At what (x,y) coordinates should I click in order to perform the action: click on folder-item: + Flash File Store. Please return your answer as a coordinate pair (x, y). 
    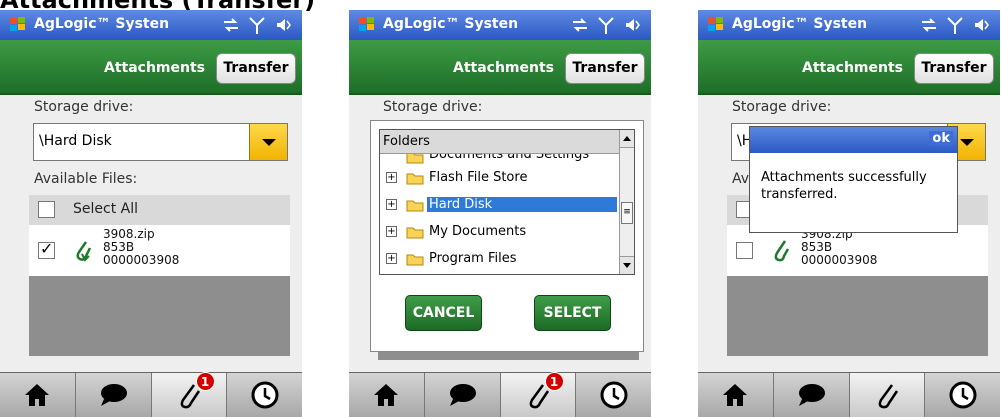
    Looking at the image, I should click on (500, 179).